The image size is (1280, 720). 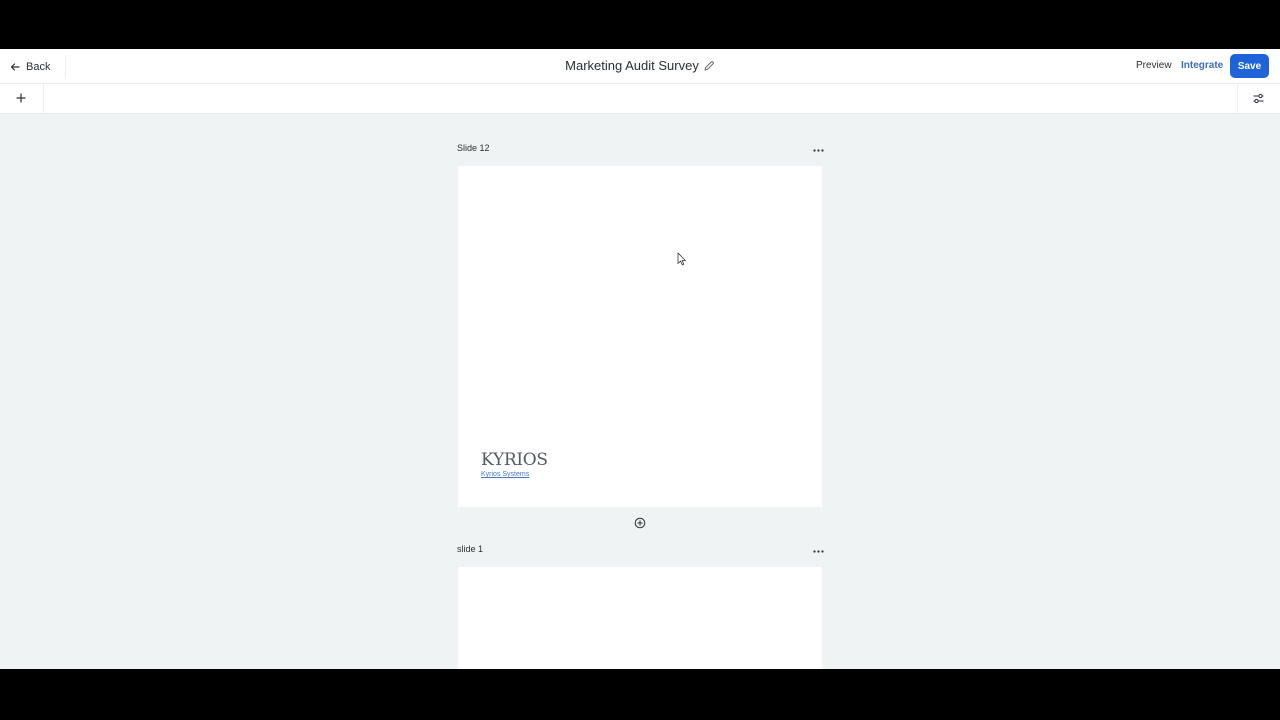 What do you see at coordinates (1249, 66) in the screenshot?
I see `save-button: Save` at bounding box center [1249, 66].